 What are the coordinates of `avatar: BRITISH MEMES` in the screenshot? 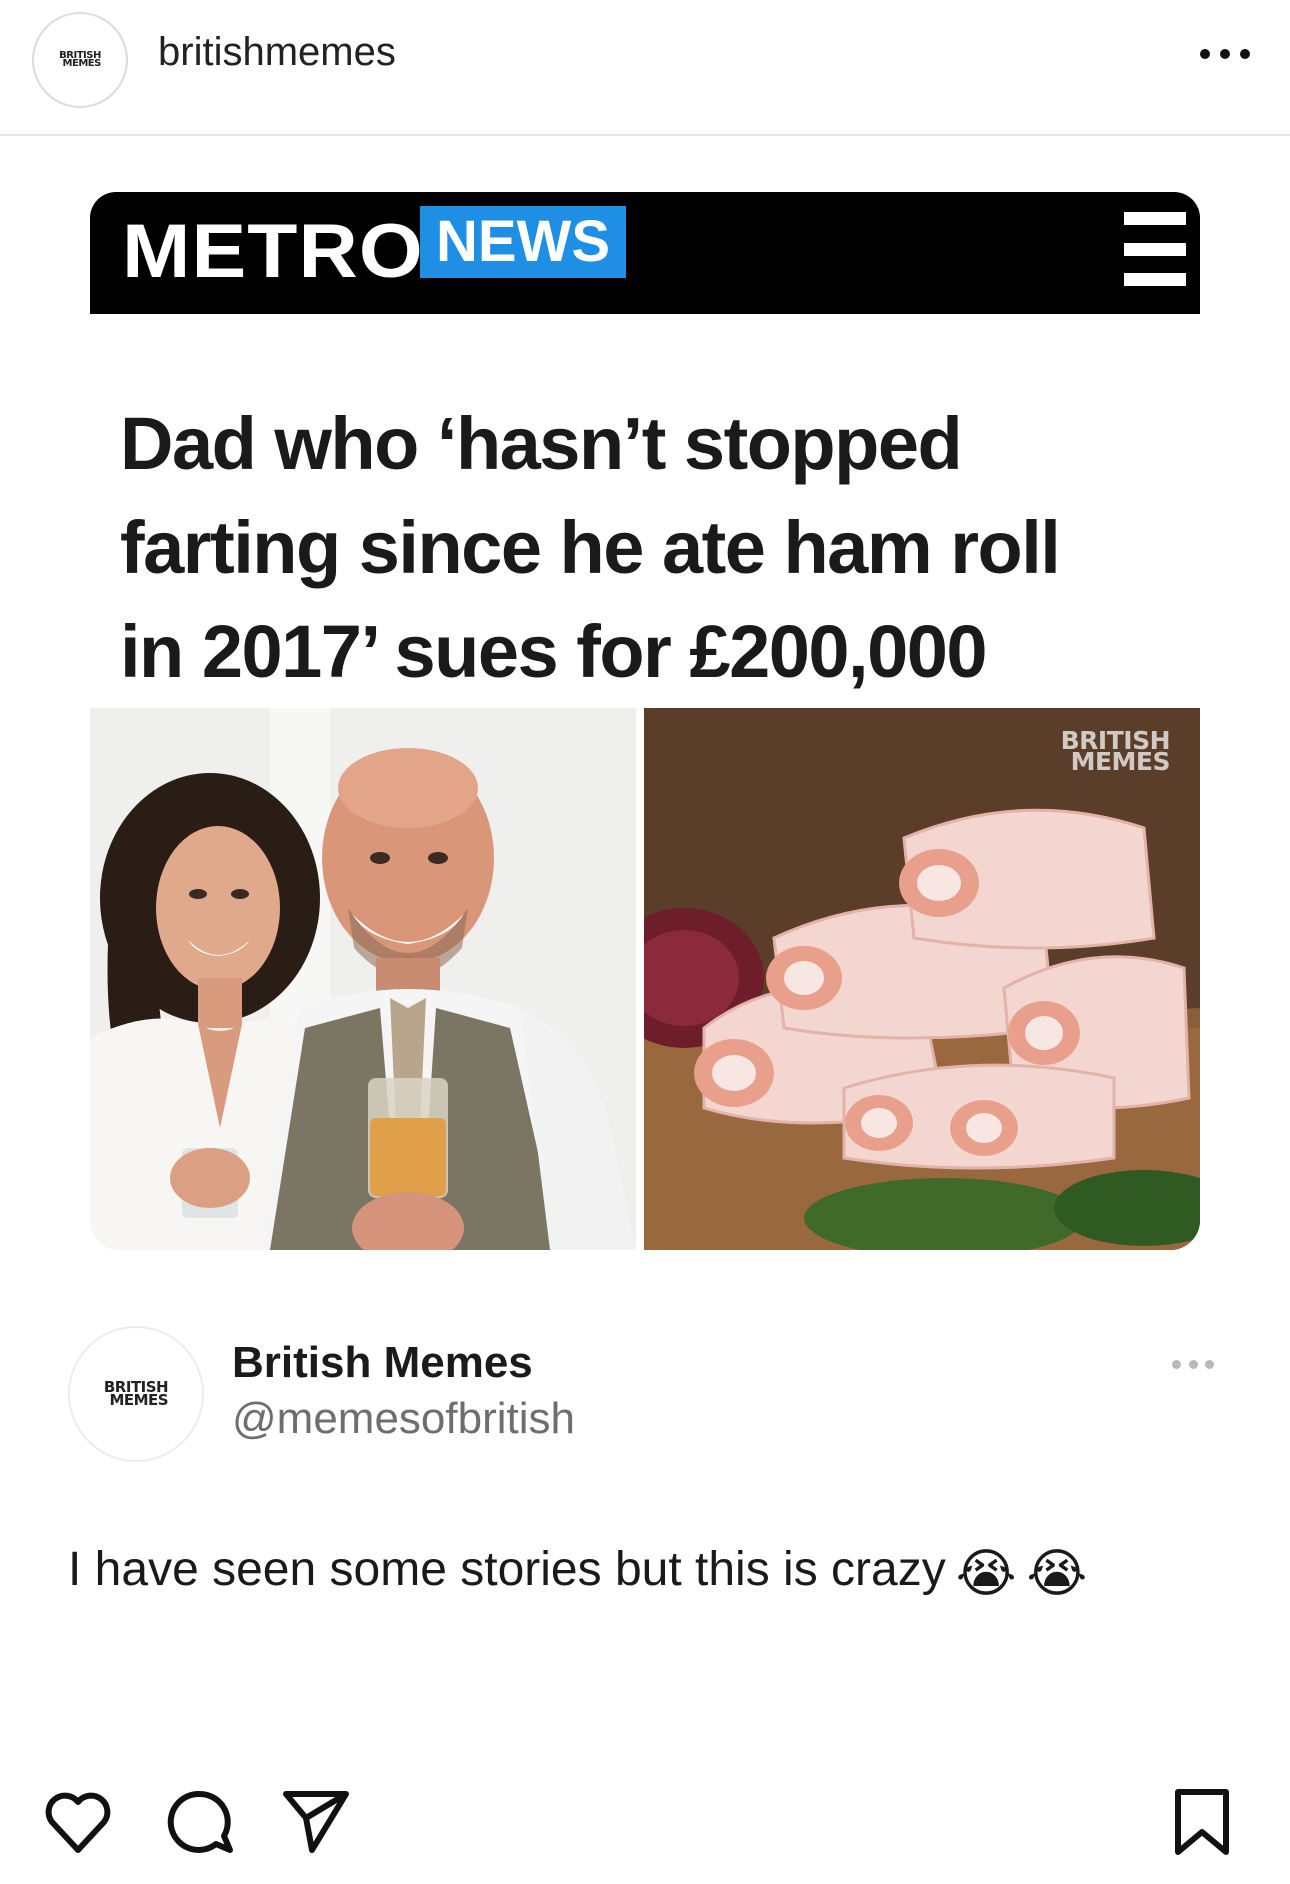 It's located at (80, 60).